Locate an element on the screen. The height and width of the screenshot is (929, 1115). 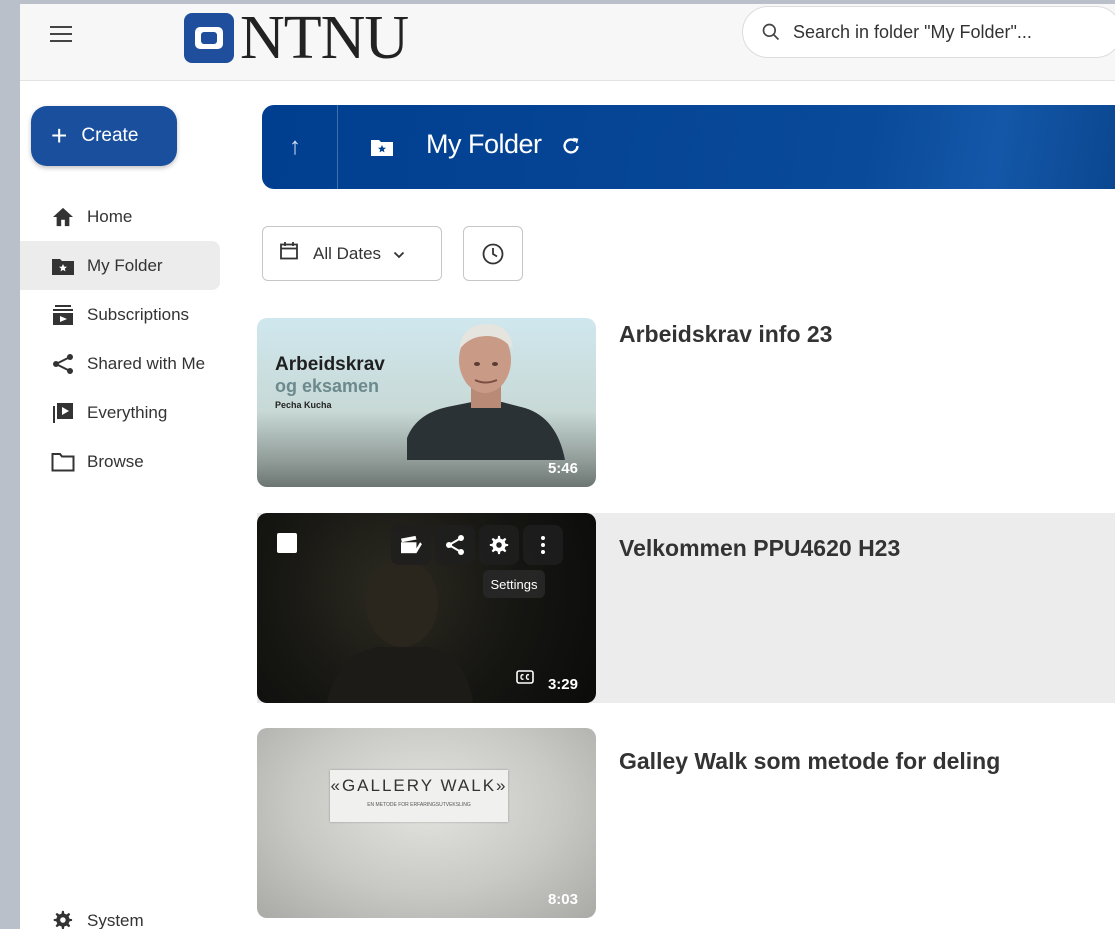
sidebar-item-home: Home is located at coordinates (120, 216).